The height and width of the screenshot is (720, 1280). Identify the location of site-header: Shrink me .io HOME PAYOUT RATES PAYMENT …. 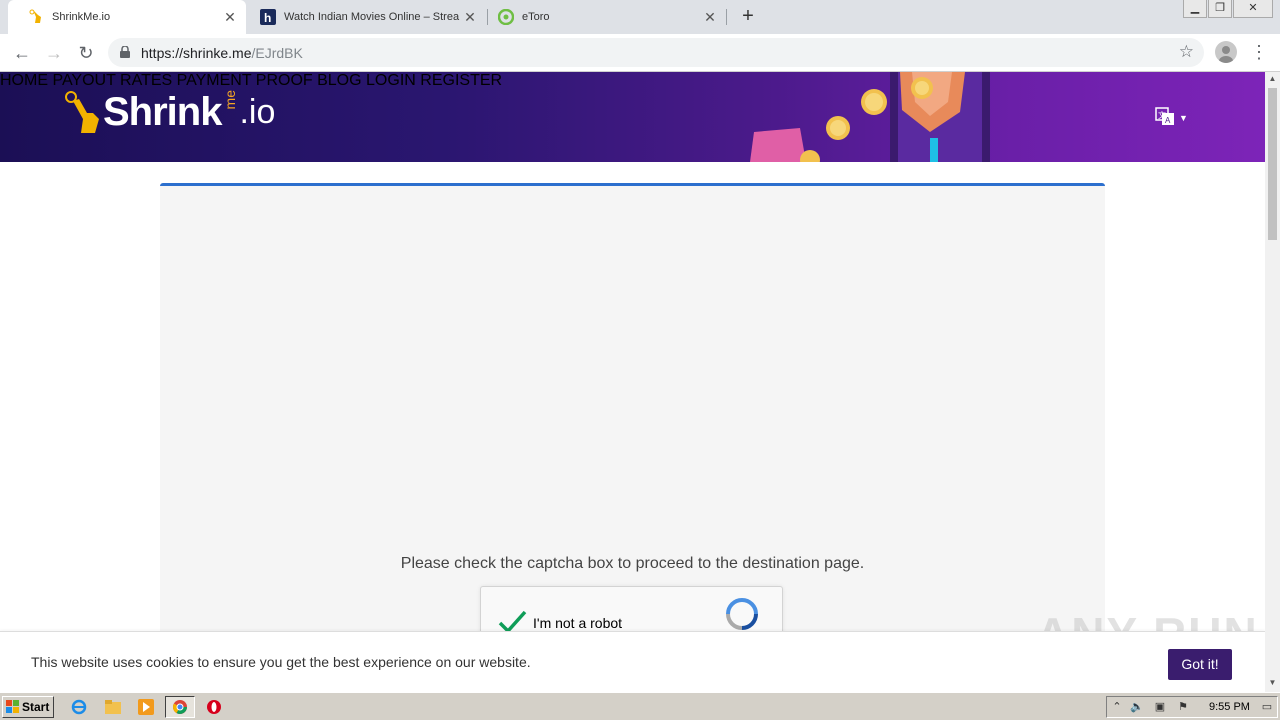
(632, 117).